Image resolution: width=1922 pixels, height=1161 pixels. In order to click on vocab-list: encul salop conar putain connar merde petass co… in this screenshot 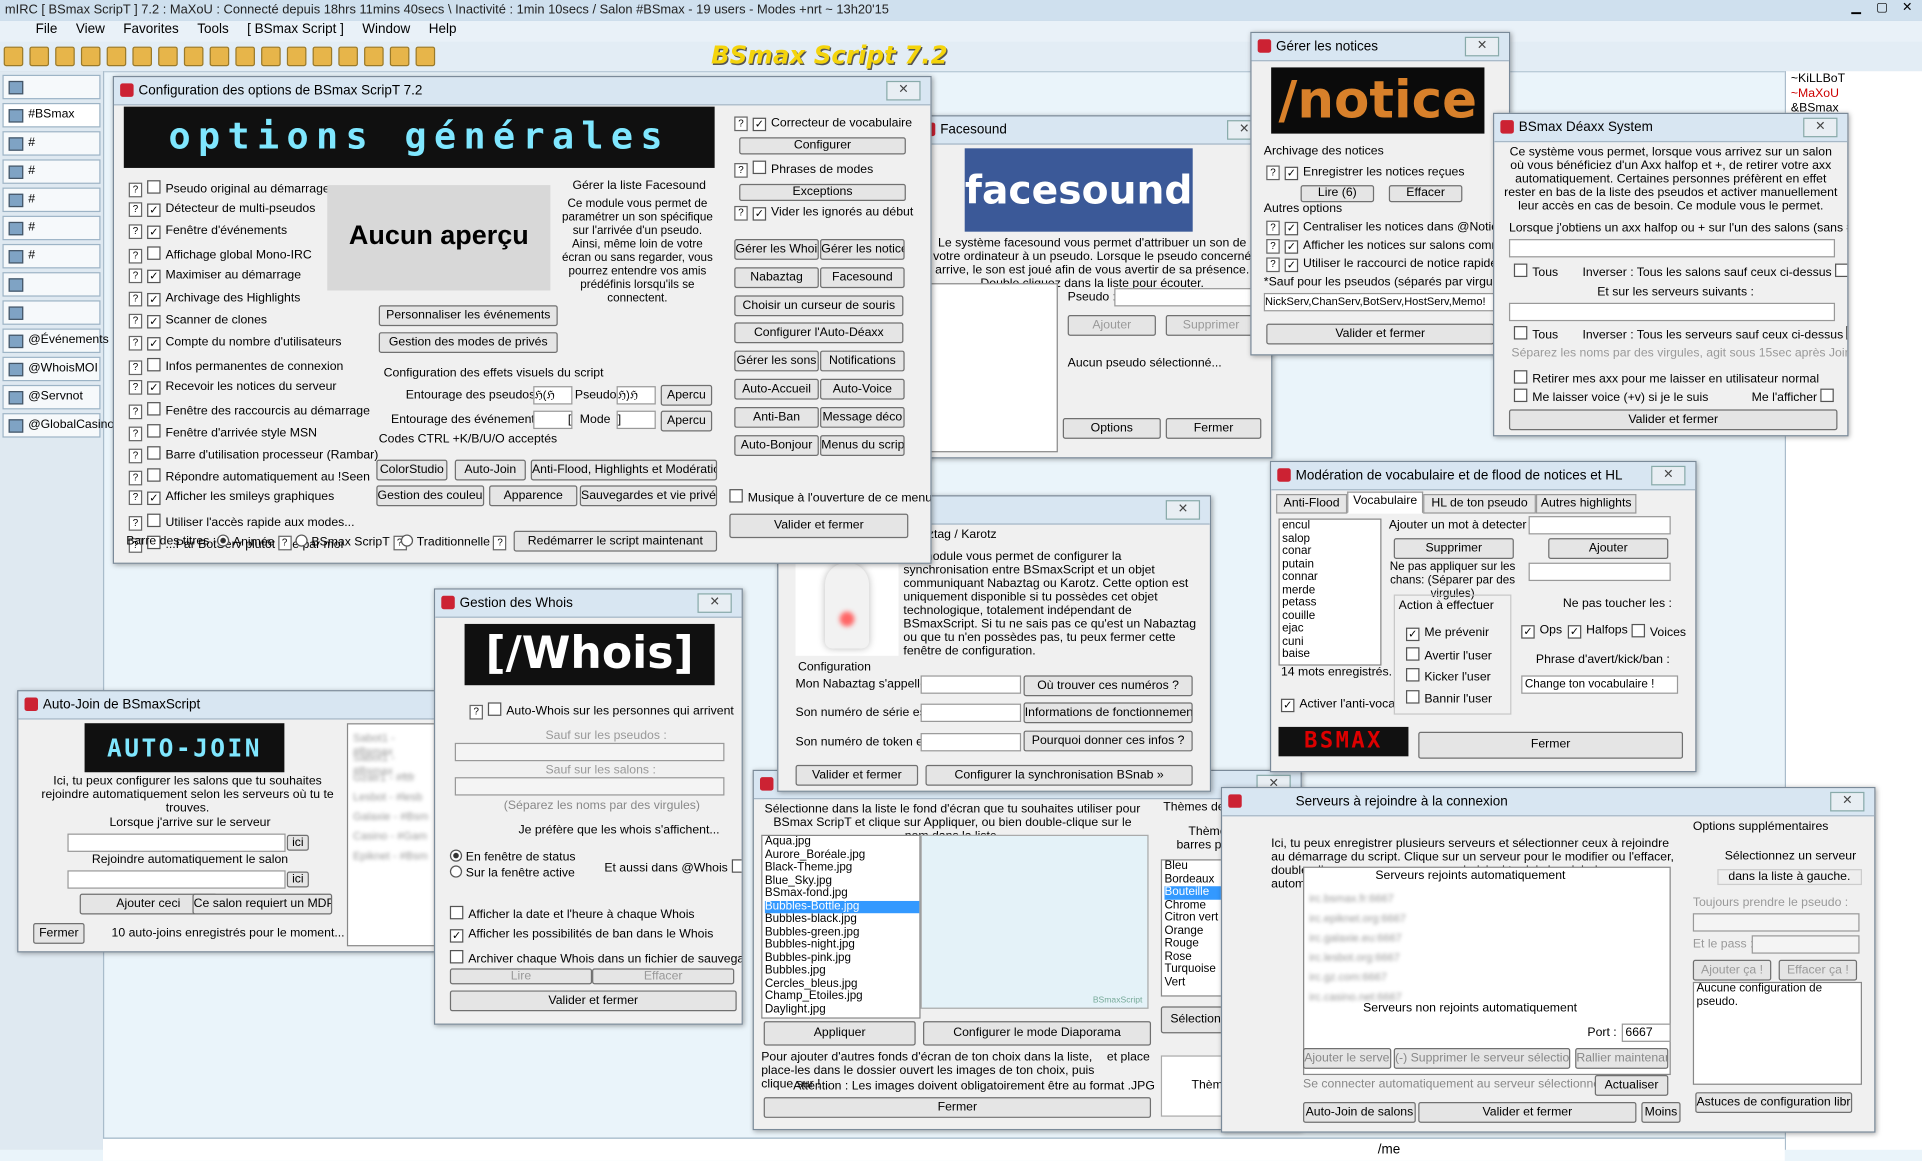, I will do `click(1330, 592)`.